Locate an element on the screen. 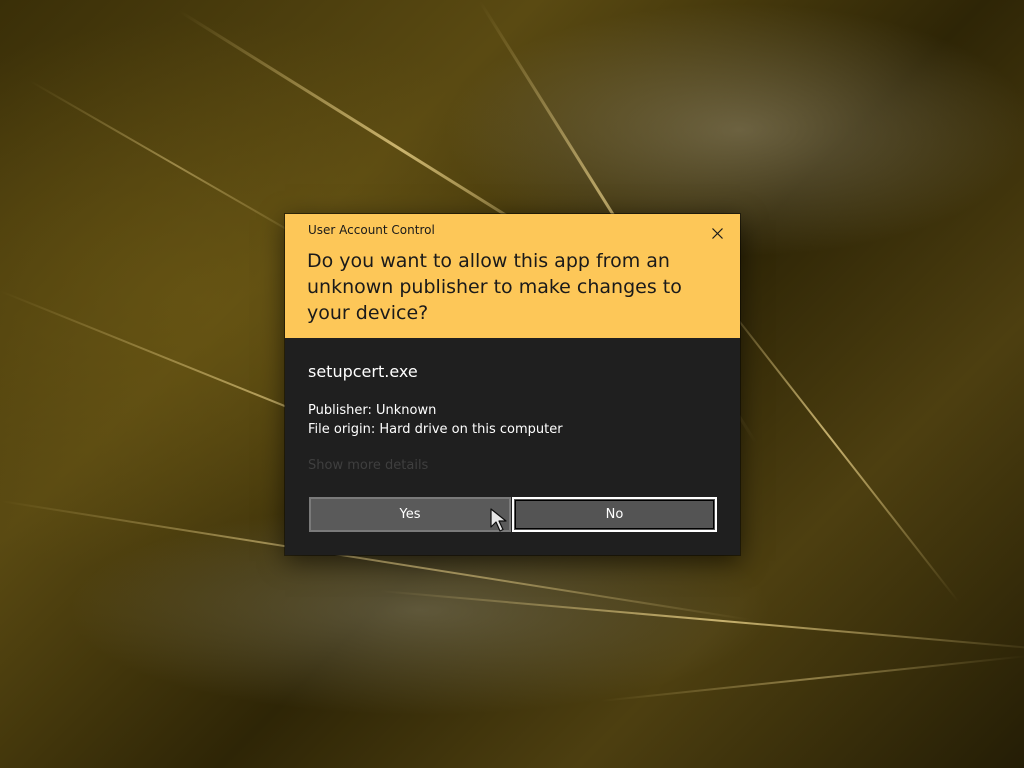  close-icon is located at coordinates (717, 233).